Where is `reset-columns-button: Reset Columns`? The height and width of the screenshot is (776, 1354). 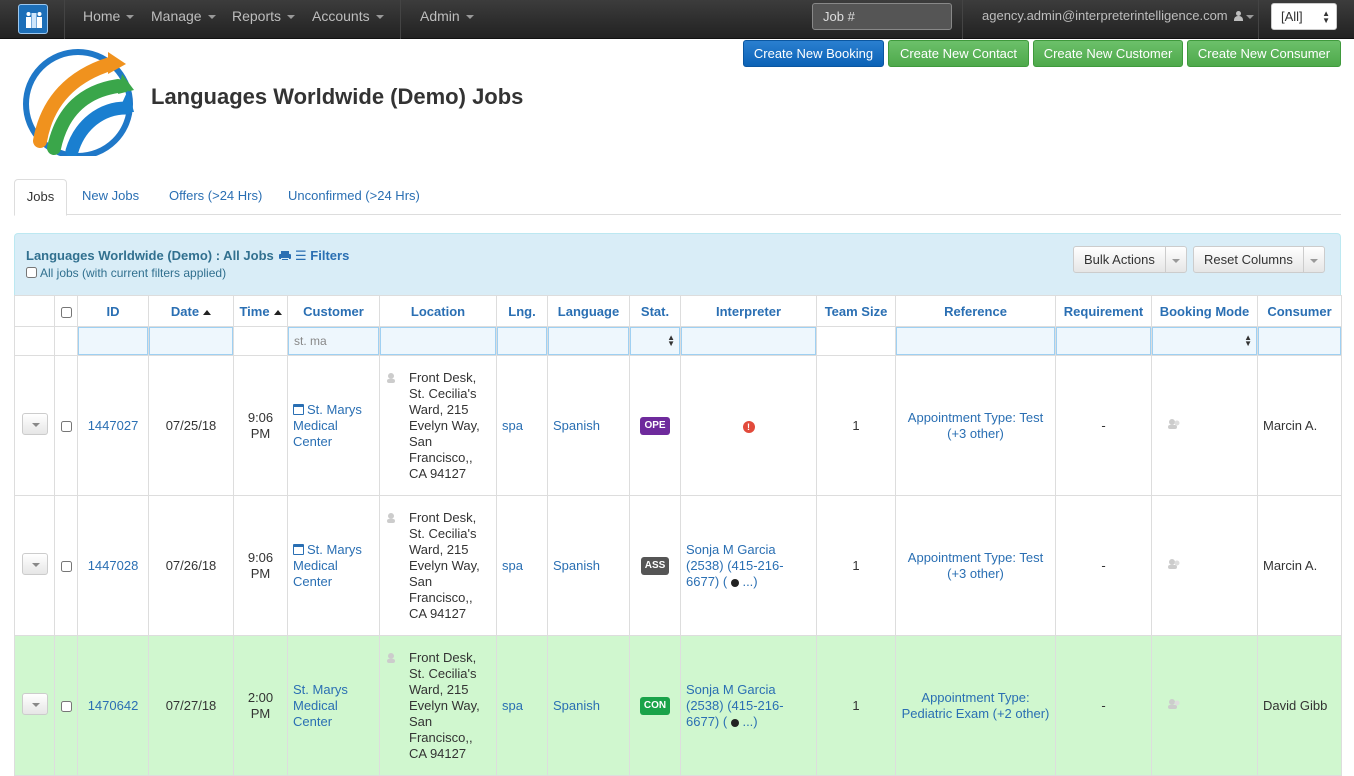
reset-columns-button: Reset Columns is located at coordinates (1259, 259).